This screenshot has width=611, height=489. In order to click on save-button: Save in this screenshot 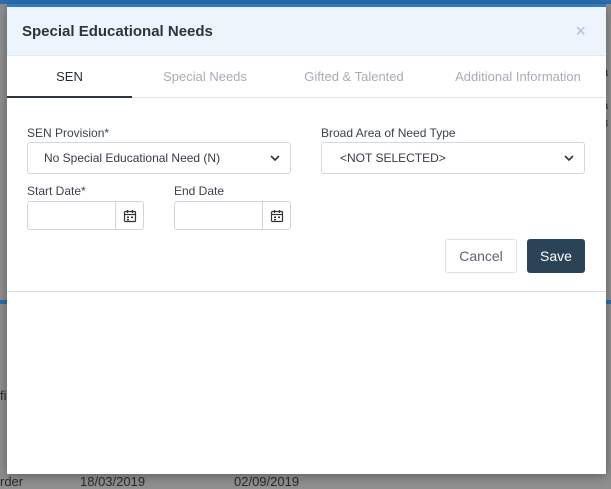, I will do `click(556, 256)`.